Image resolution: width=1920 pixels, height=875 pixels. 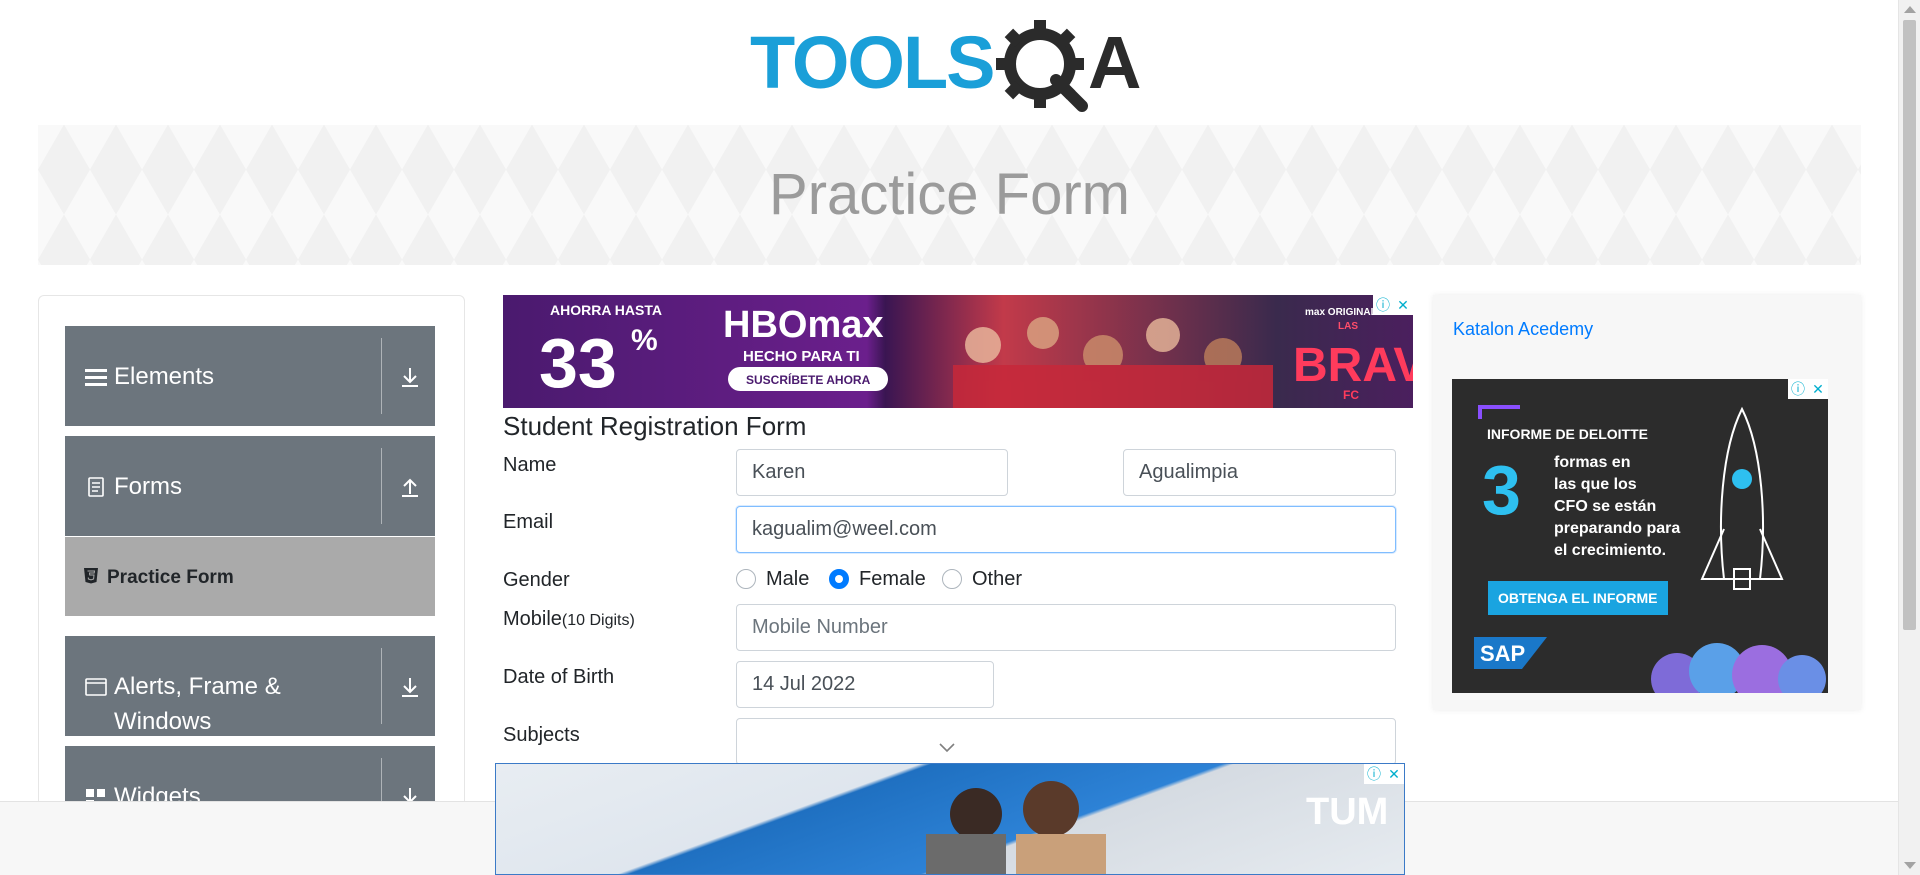 I want to click on svg-text: max ORIGINAL, so click(x=1341, y=312).